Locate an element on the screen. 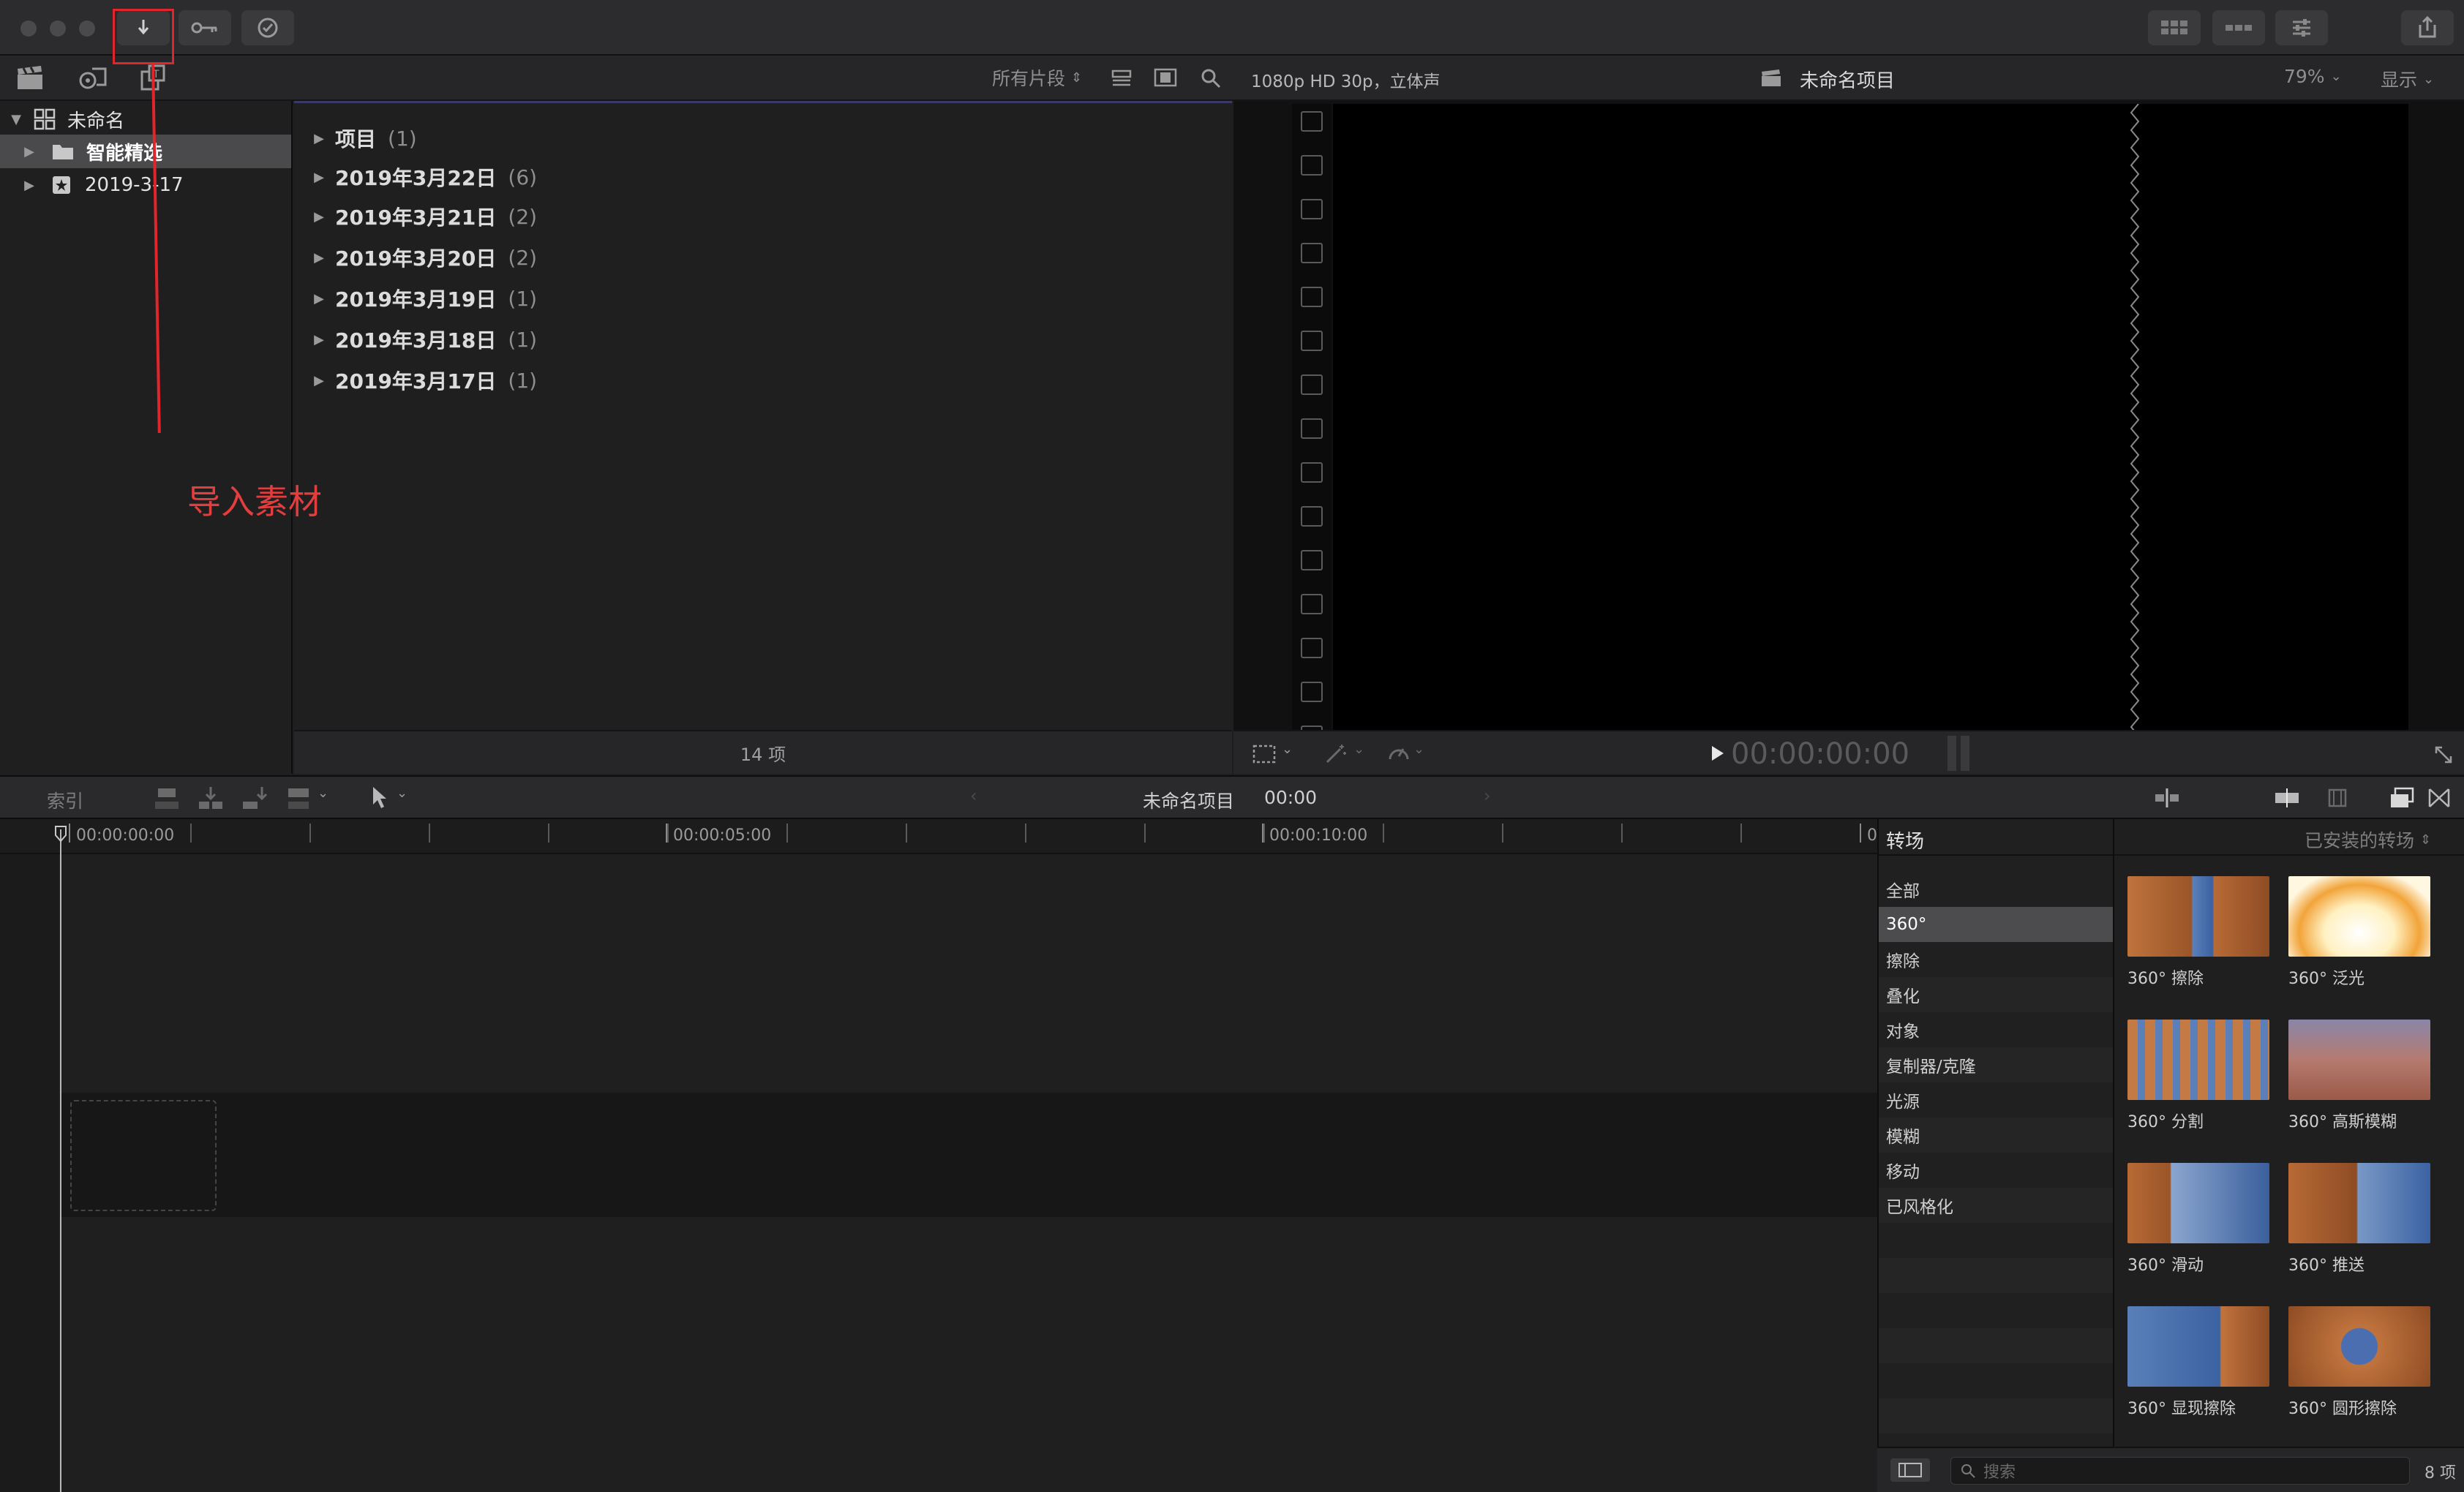  forward-chevron-icon: › is located at coordinates (1487, 795).